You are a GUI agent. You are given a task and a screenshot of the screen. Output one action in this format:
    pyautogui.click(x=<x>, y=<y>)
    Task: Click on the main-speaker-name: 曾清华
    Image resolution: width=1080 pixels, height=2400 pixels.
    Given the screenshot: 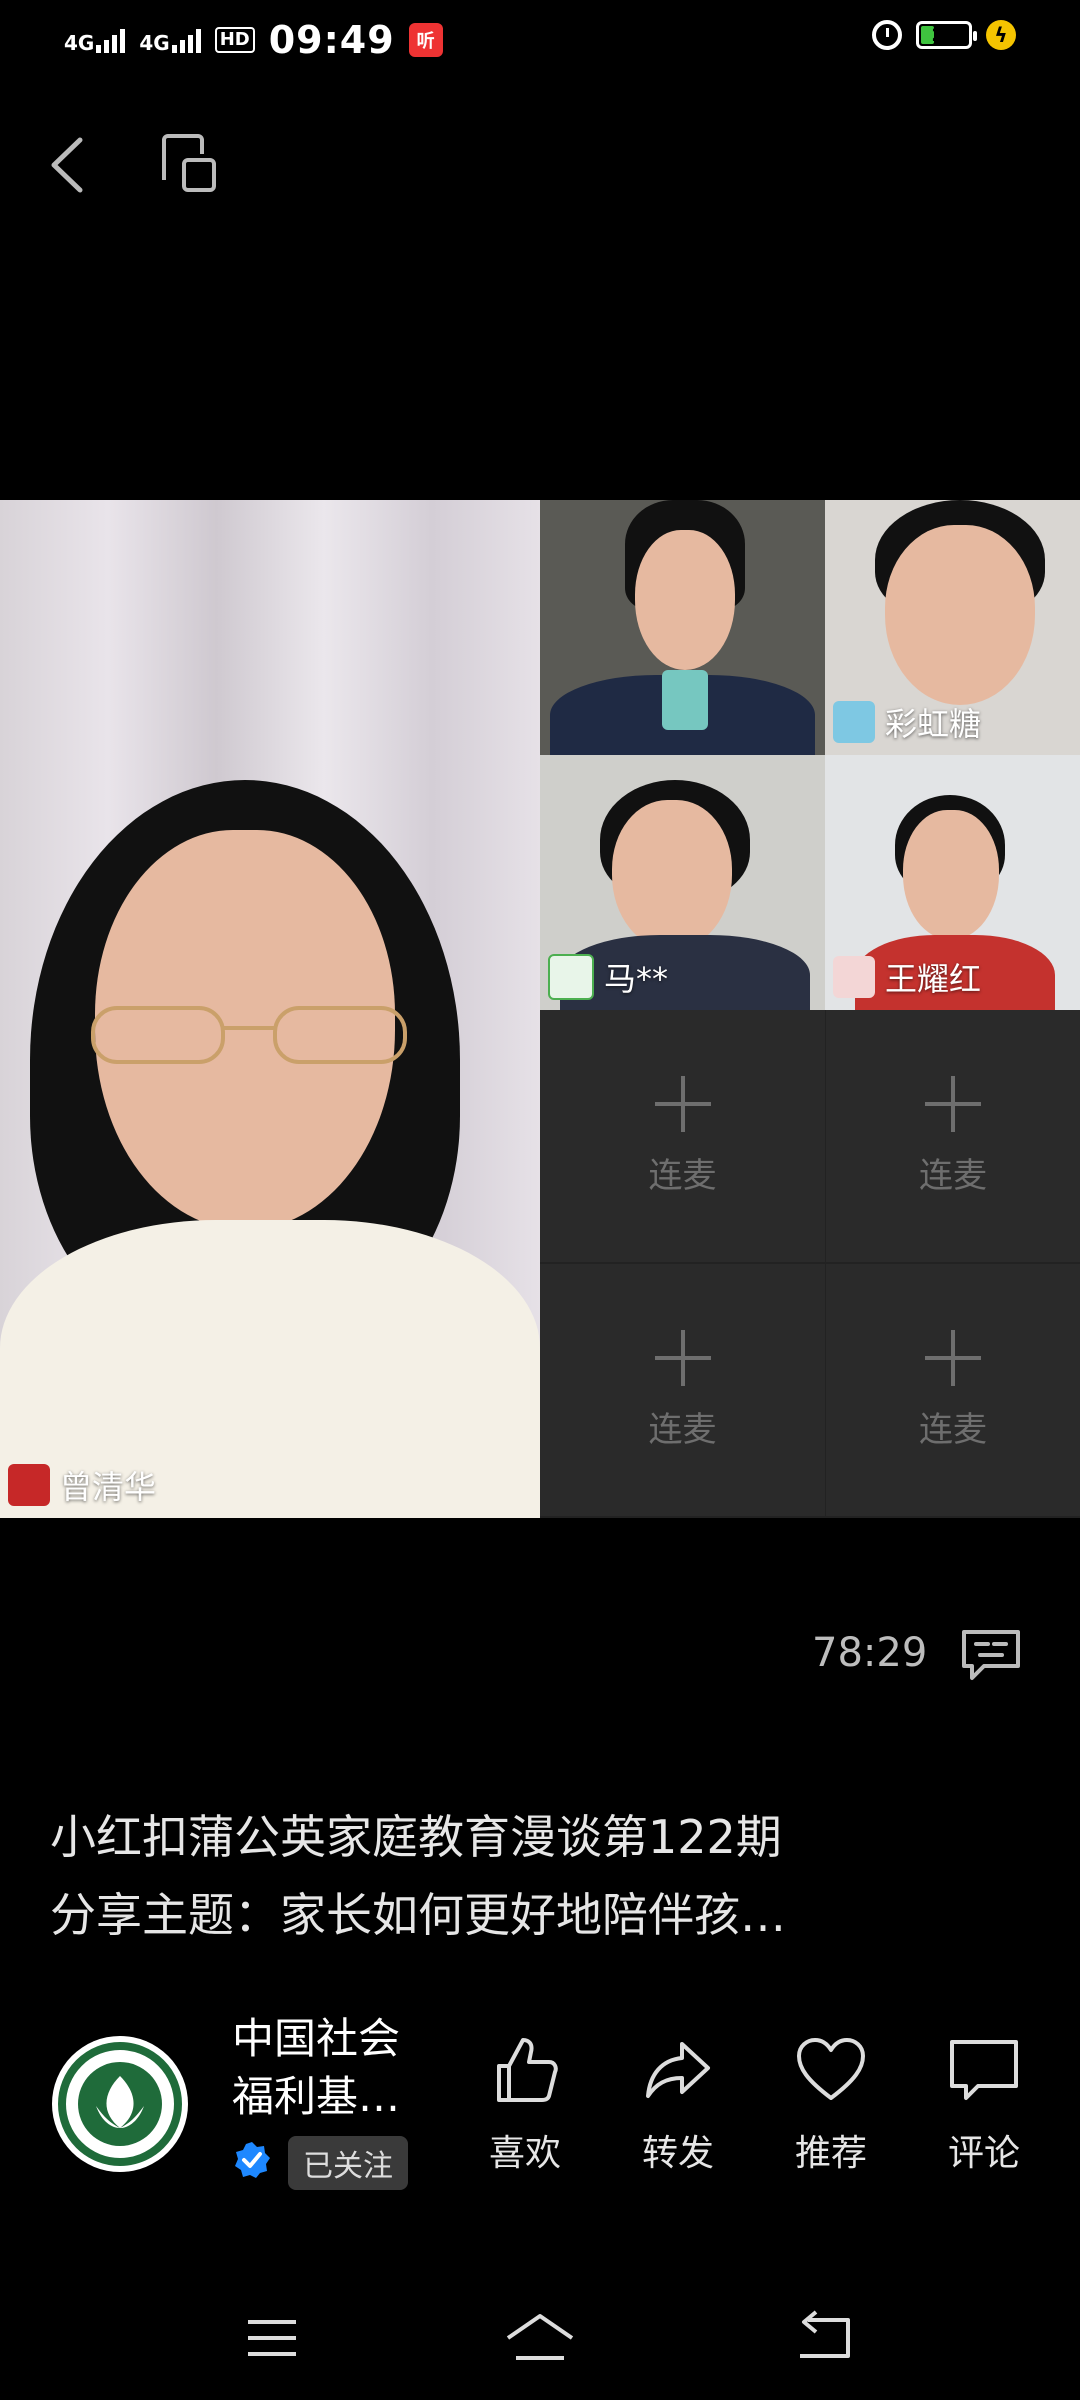 What is the action you would take?
    pyautogui.click(x=108, y=1487)
    